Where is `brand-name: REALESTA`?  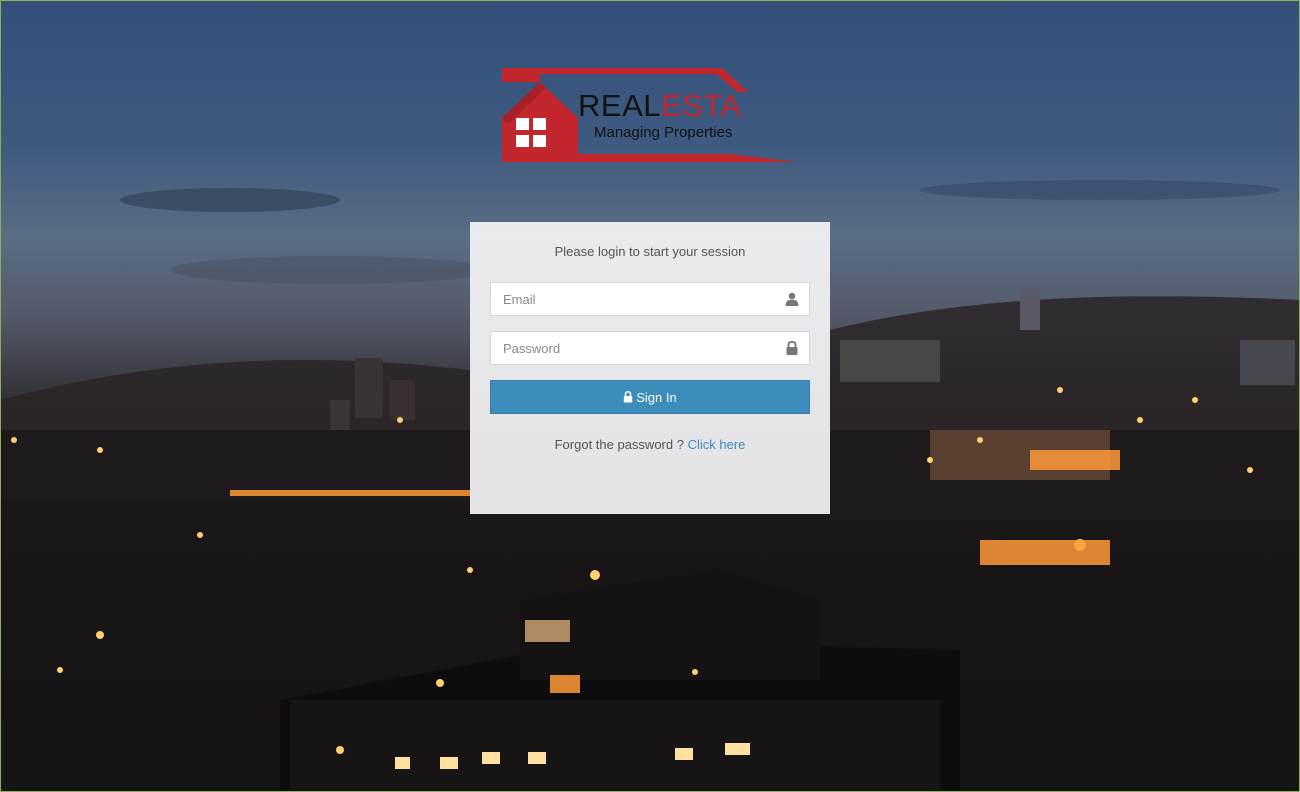 brand-name: REALESTA is located at coordinates (660, 106).